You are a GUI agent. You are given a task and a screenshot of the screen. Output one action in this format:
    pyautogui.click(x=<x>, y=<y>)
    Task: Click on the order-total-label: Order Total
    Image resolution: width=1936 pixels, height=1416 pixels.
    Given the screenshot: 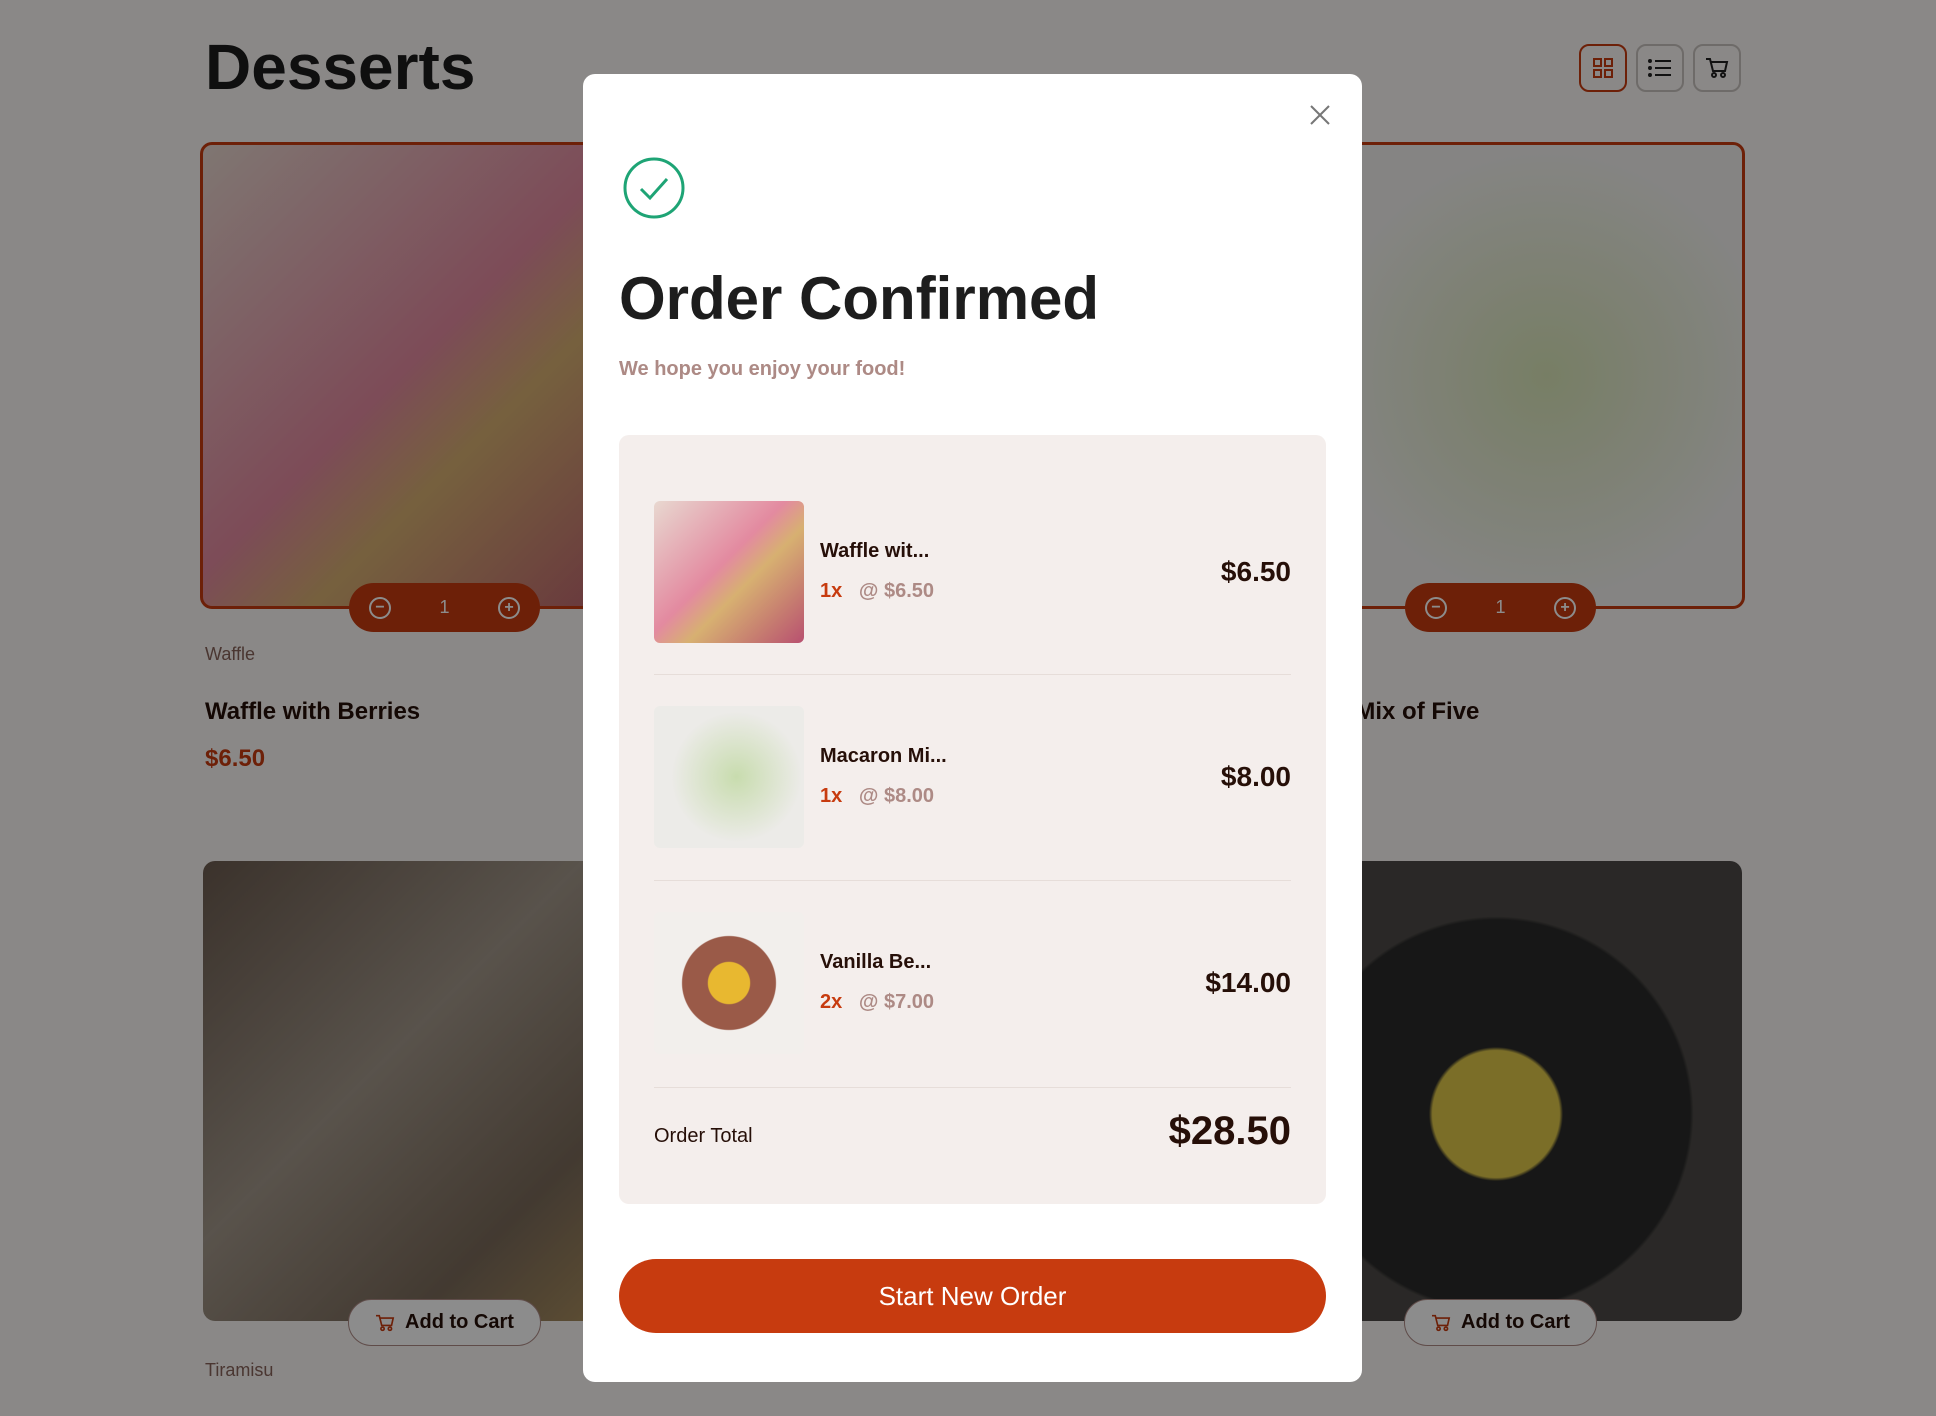 What is the action you would take?
    pyautogui.click(x=703, y=1136)
    